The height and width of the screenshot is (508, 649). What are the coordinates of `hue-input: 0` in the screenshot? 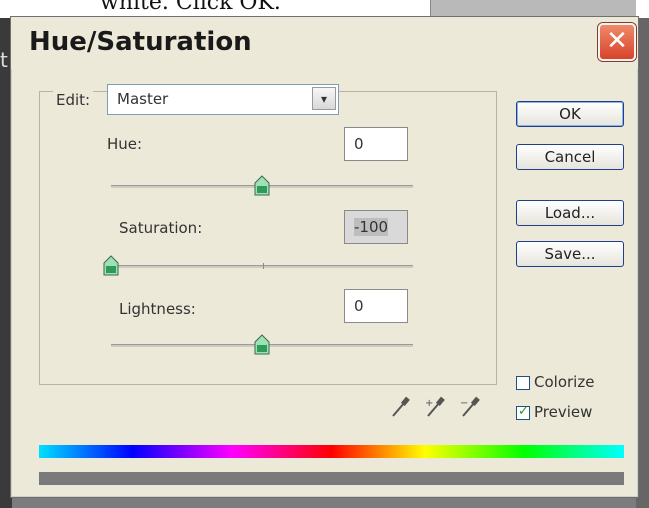 It's located at (376, 144).